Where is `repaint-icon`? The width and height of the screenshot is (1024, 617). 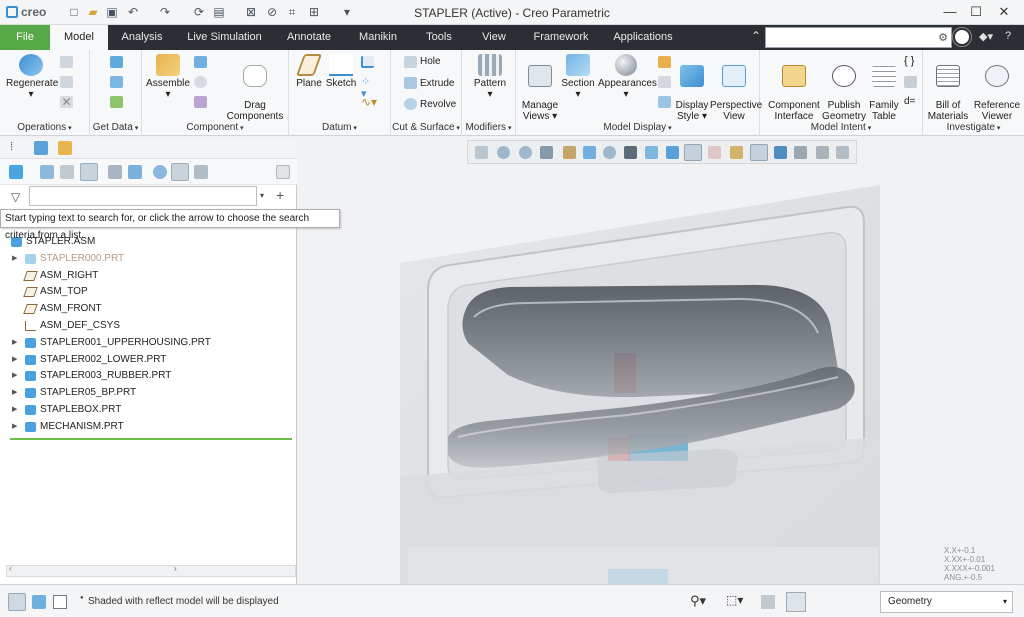
repaint-icon is located at coordinates (546, 152).